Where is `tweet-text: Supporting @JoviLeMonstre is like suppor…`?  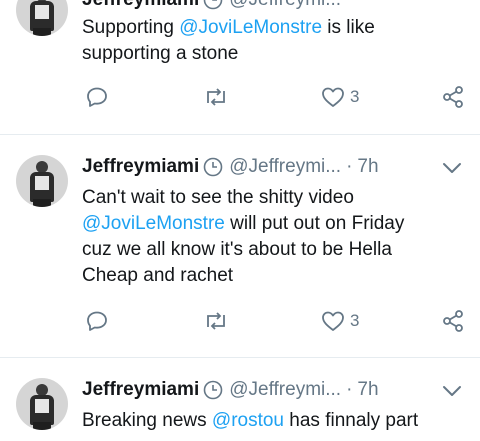
tweet-text: Supporting @JoviLeMonstre is like suppor… is located at coordinates (228, 40).